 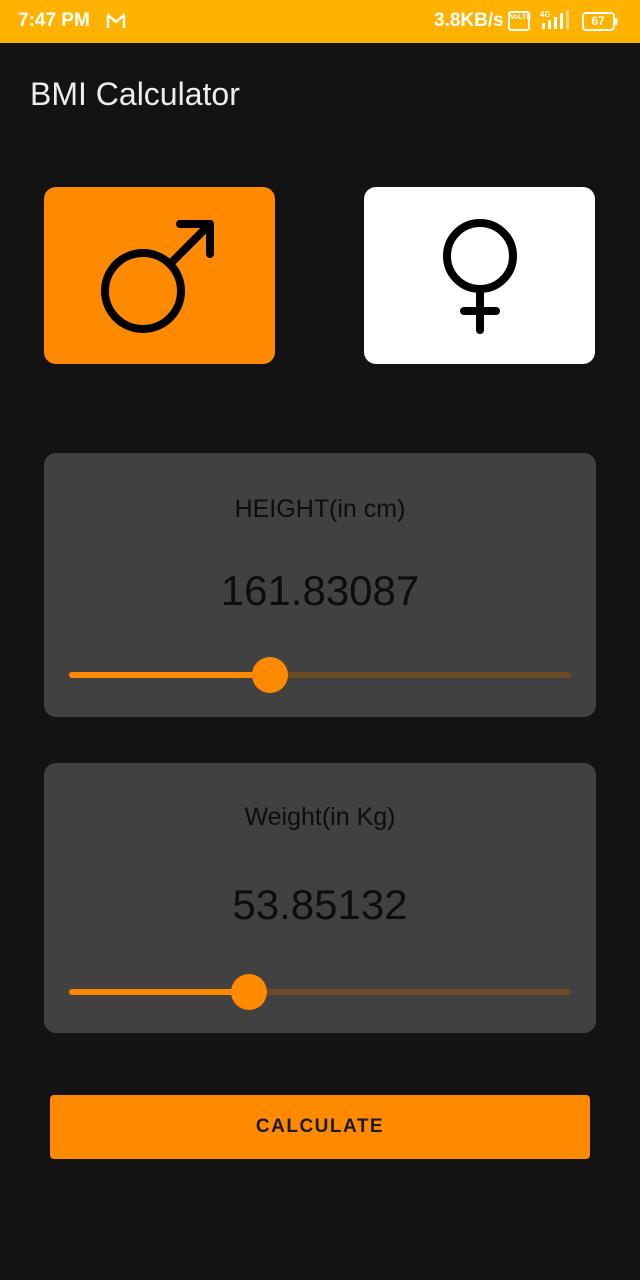 I want to click on weight-slider-fill, so click(x=159, y=992).